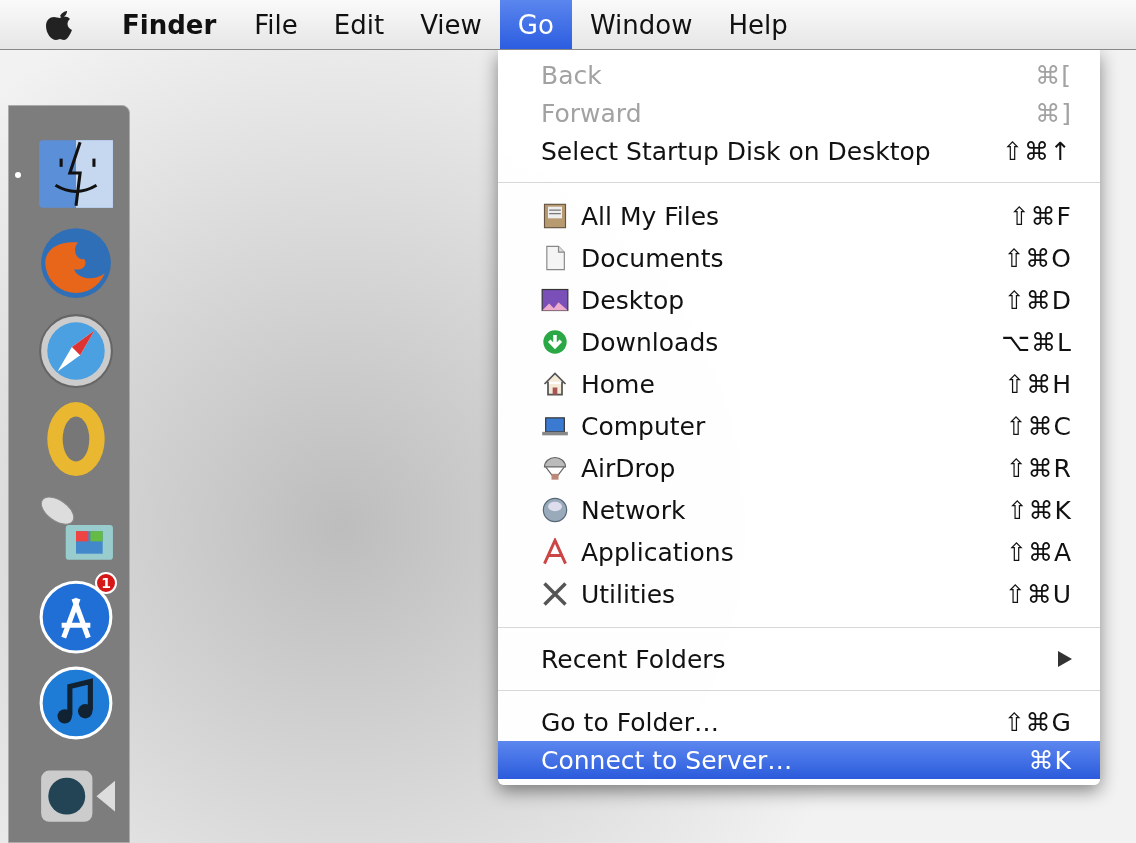  Describe the element at coordinates (359, 24) in the screenshot. I see `menu-bar-item: Edit` at that location.